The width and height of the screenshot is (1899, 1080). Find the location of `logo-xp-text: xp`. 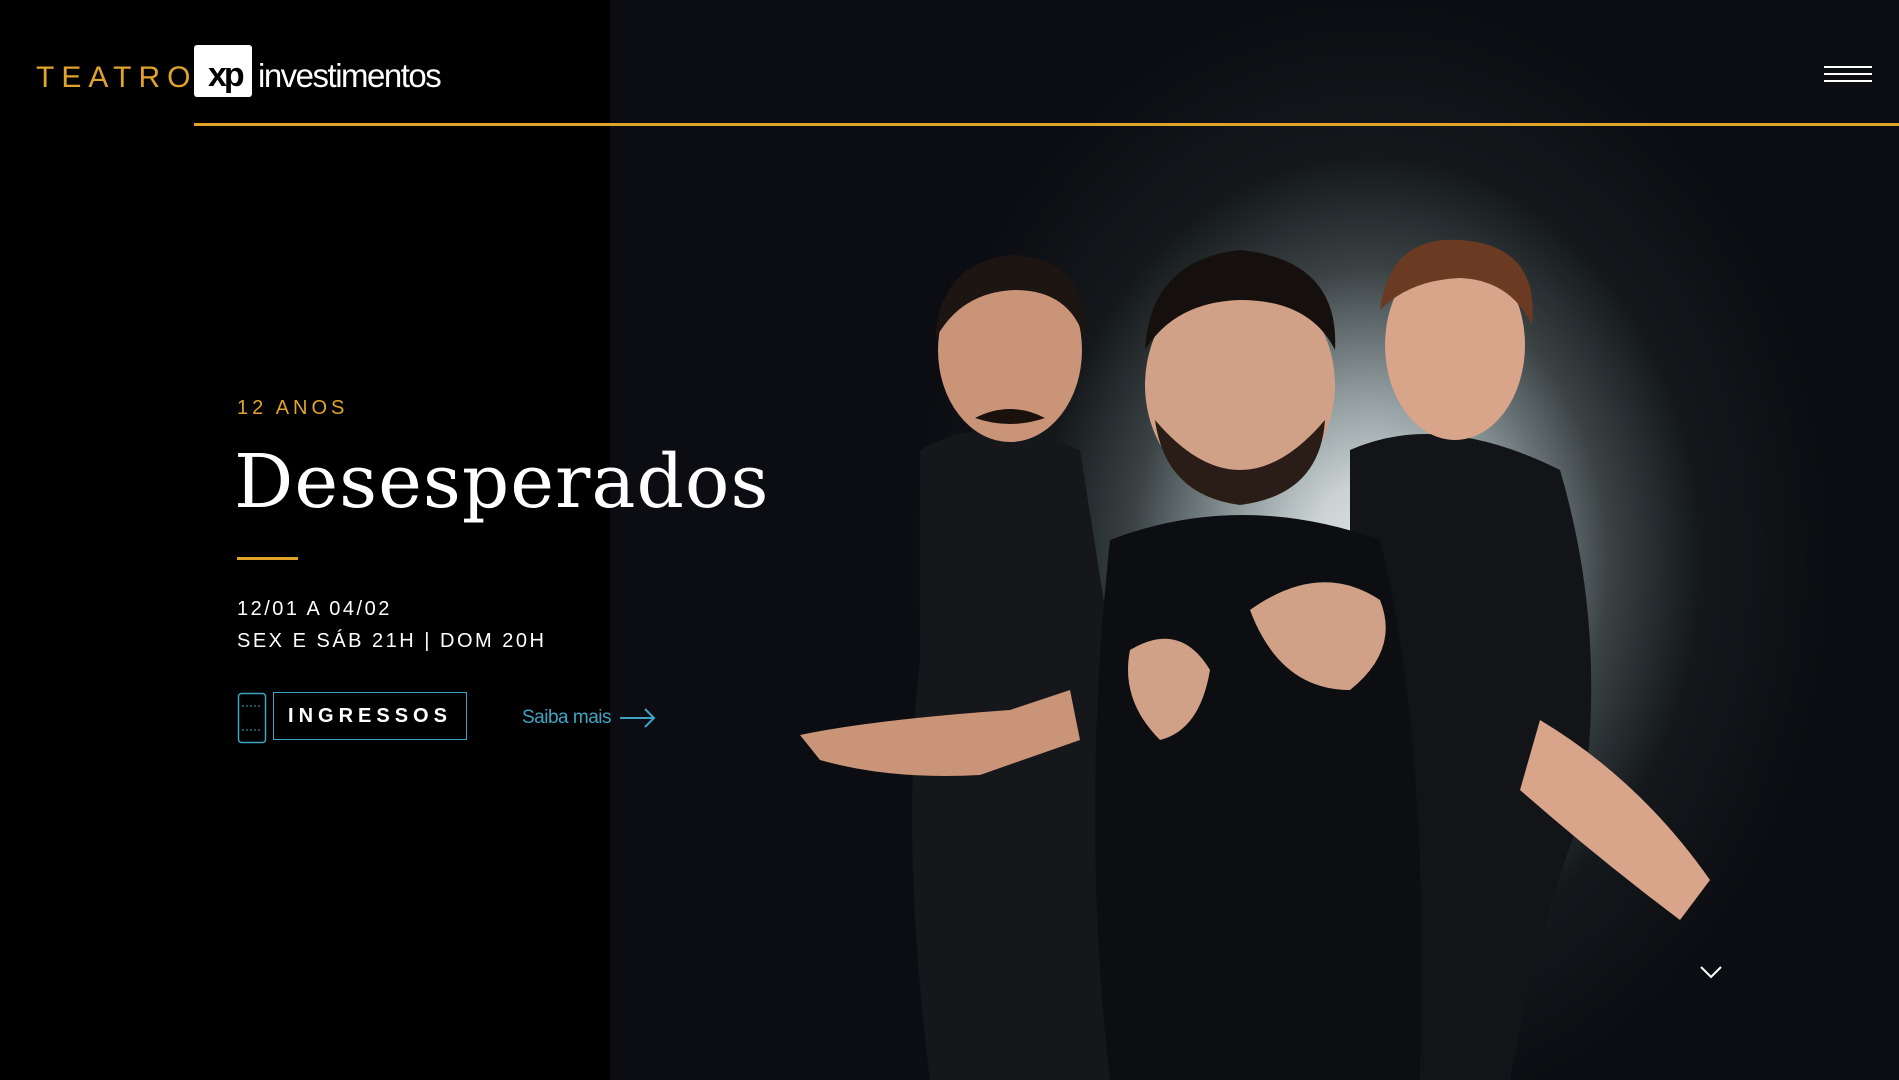

logo-xp-text: xp is located at coordinates (226, 75).